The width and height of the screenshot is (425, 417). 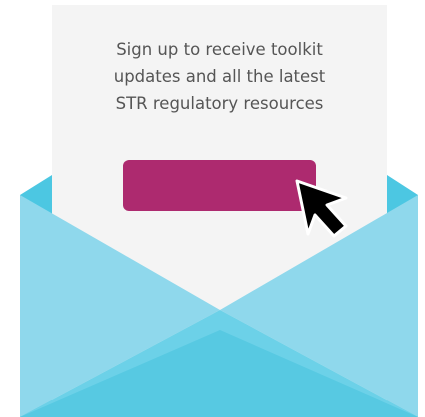 What do you see at coordinates (219, 49) in the screenshot?
I see `signup-message-line-1: Sign up to receive toolkit` at bounding box center [219, 49].